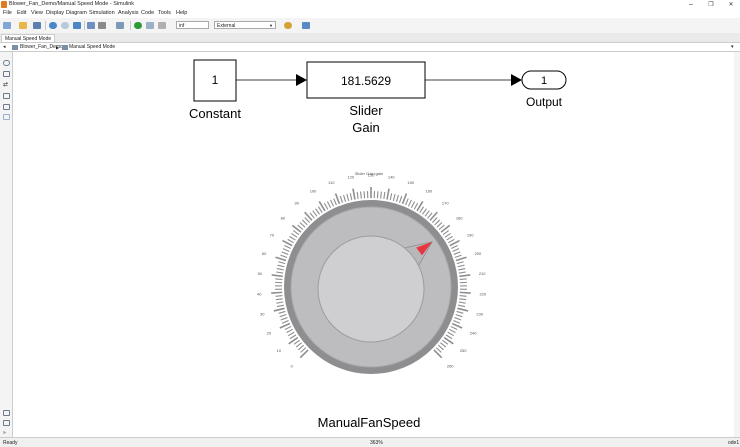  Describe the element at coordinates (23, 25) in the screenshot. I see `open-icon` at that location.